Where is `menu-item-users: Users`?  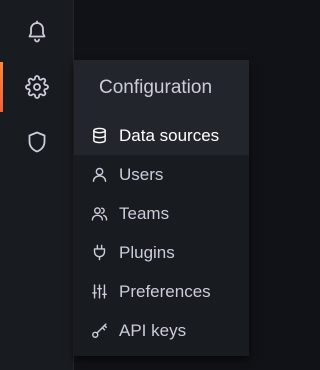
menu-item-users: Users is located at coordinates (161, 174).